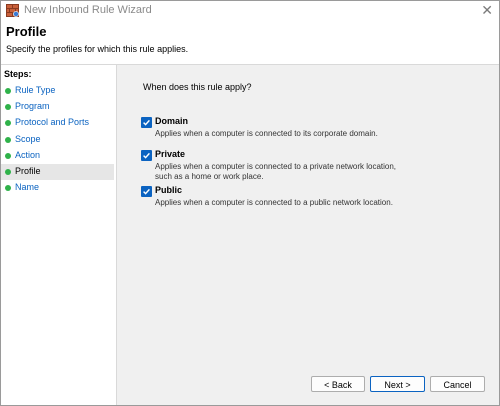 The image size is (500, 406). What do you see at coordinates (168, 190) in the screenshot?
I see `public-label: Public` at bounding box center [168, 190].